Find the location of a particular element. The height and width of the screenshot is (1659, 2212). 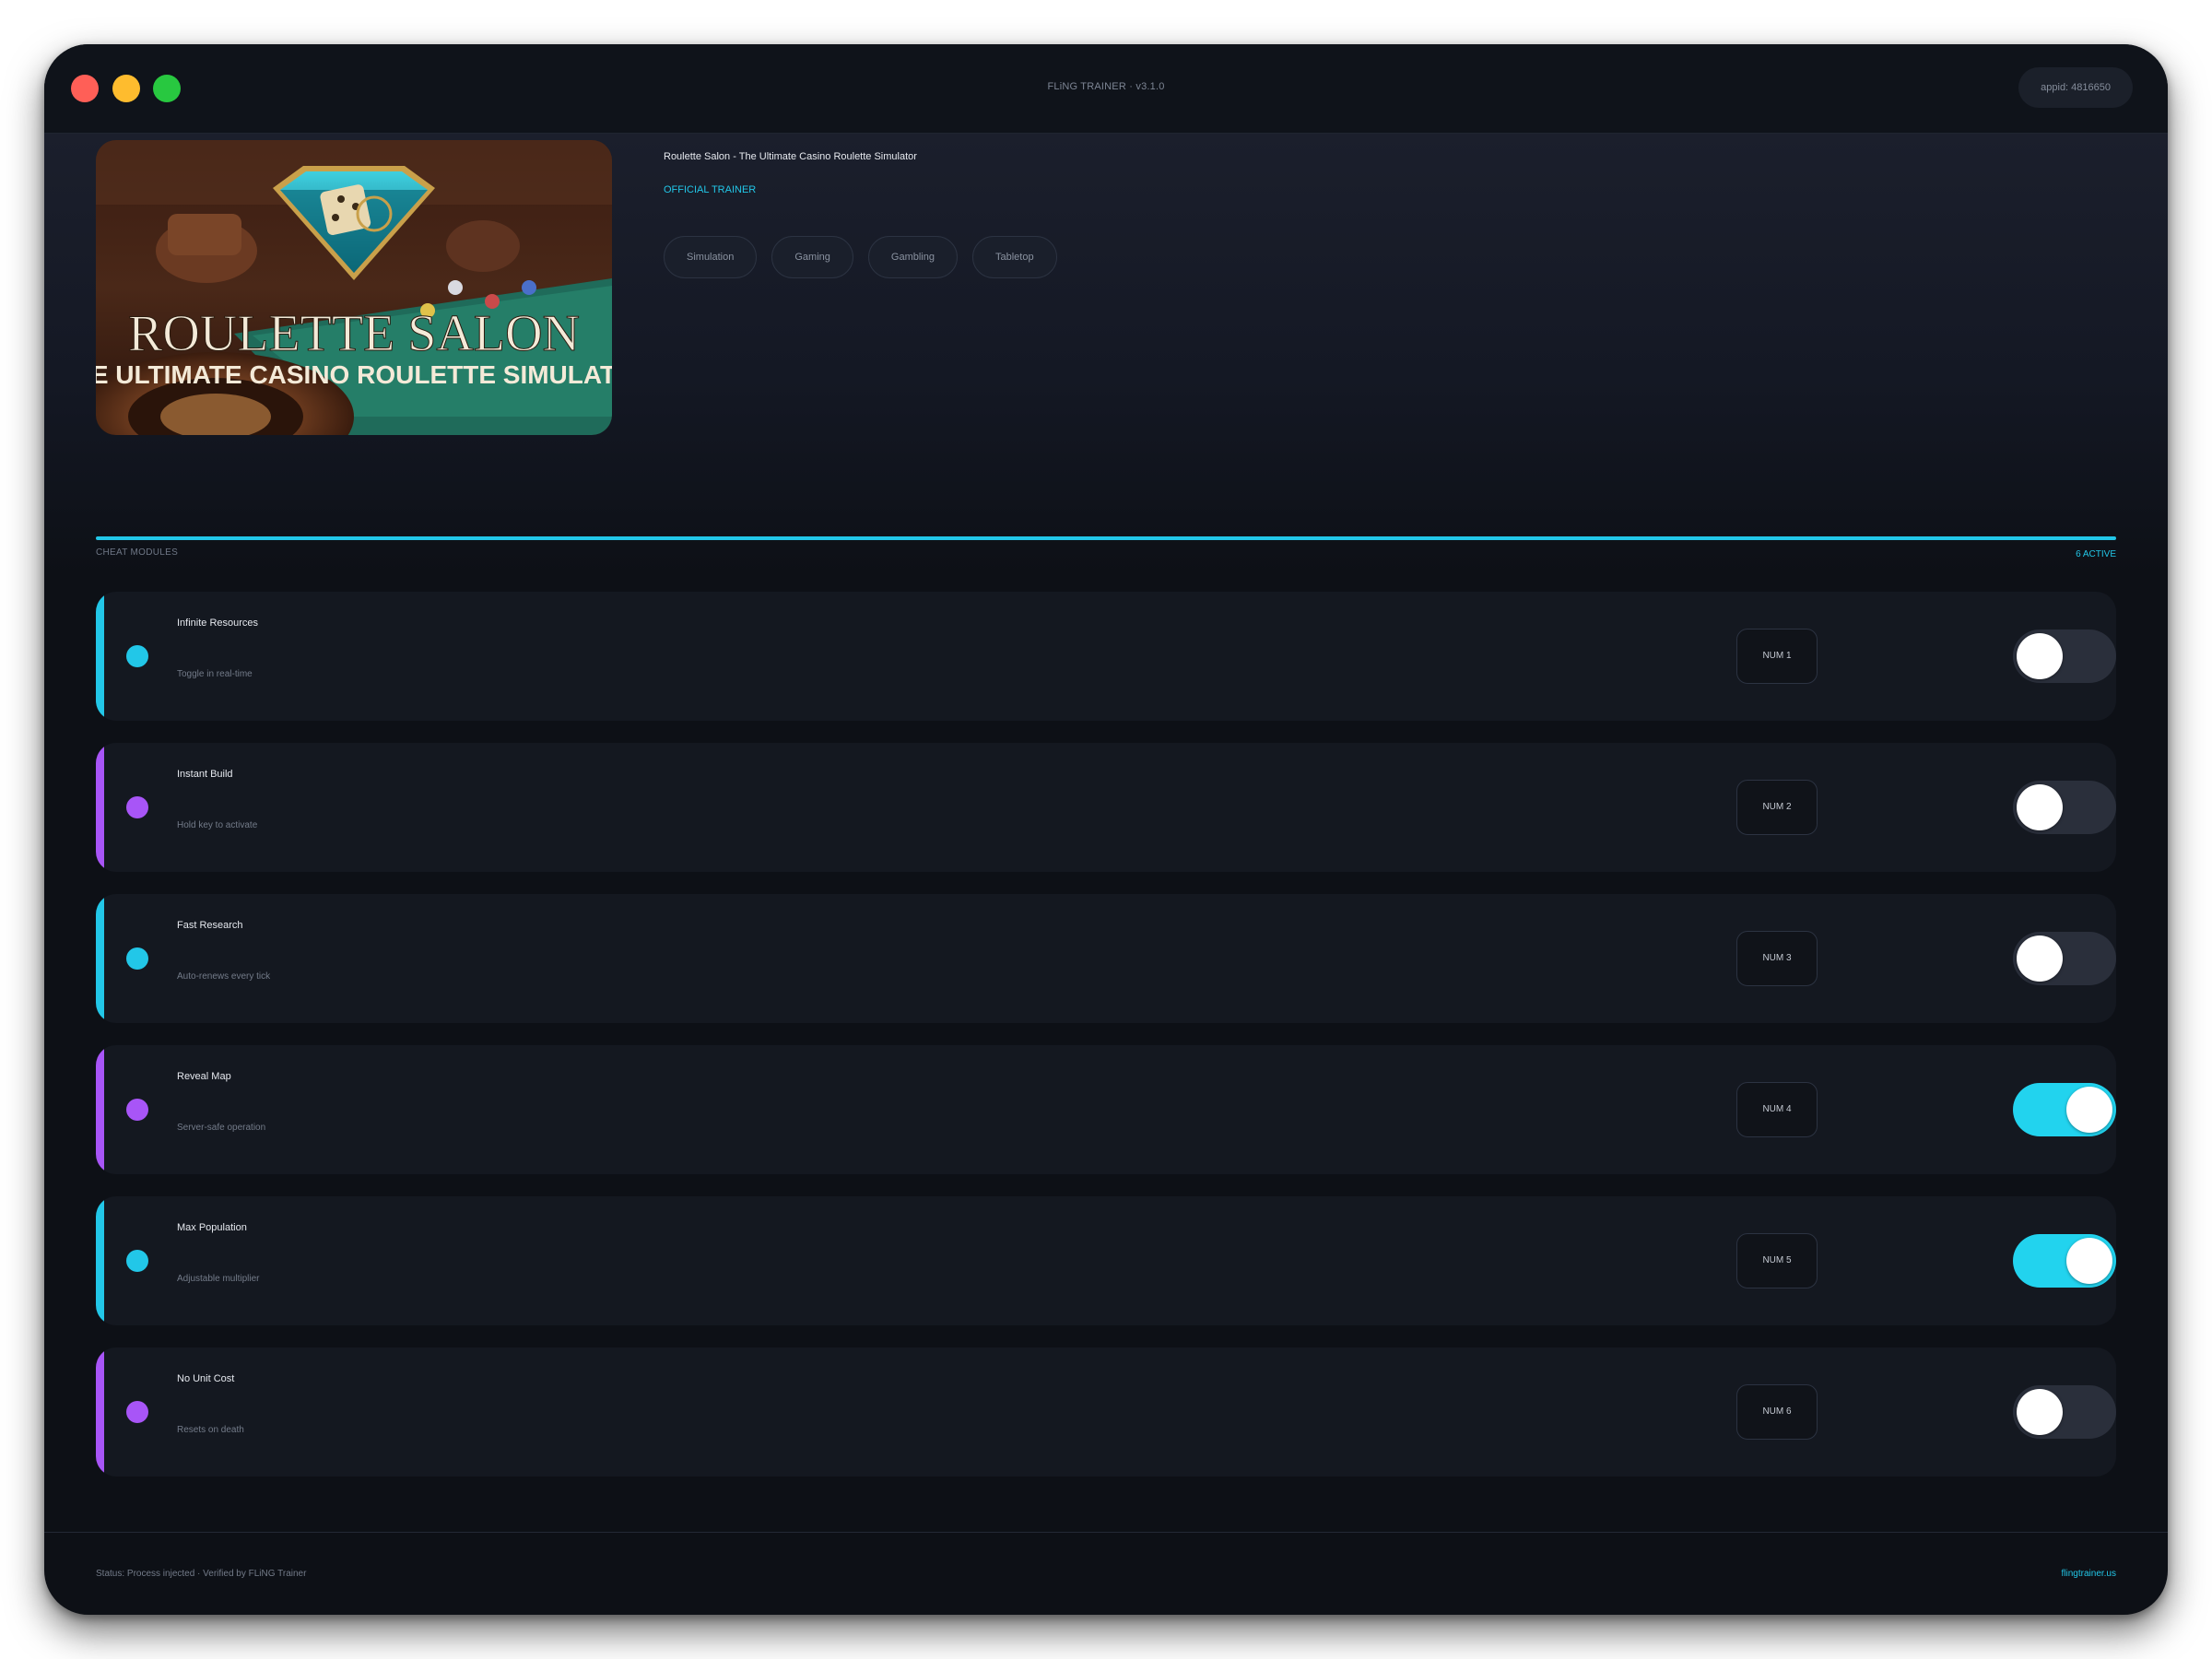

footer-divider is located at coordinates (1106, 1532).